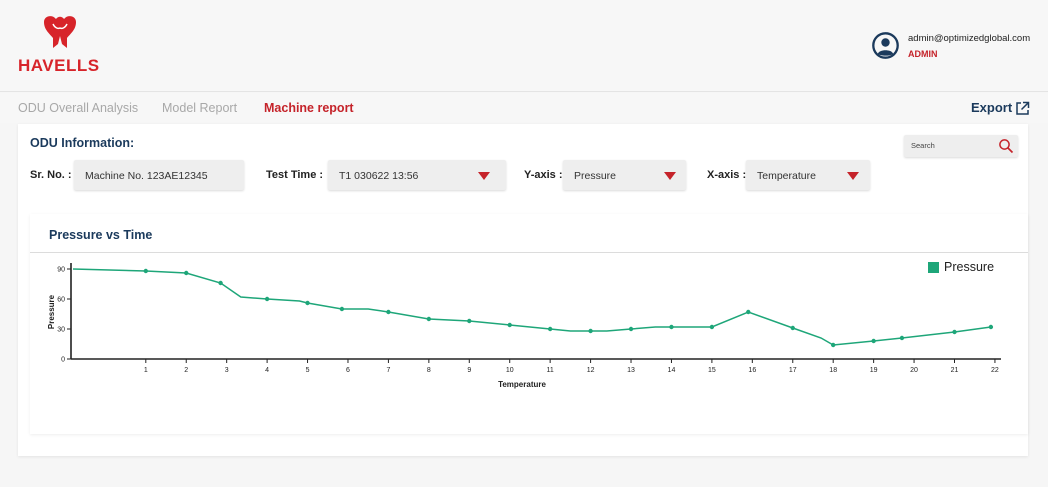 Image resolution: width=1048 pixels, height=487 pixels. Describe the element at coordinates (227, 370) in the screenshot. I see `x-tick-label: 3` at that location.